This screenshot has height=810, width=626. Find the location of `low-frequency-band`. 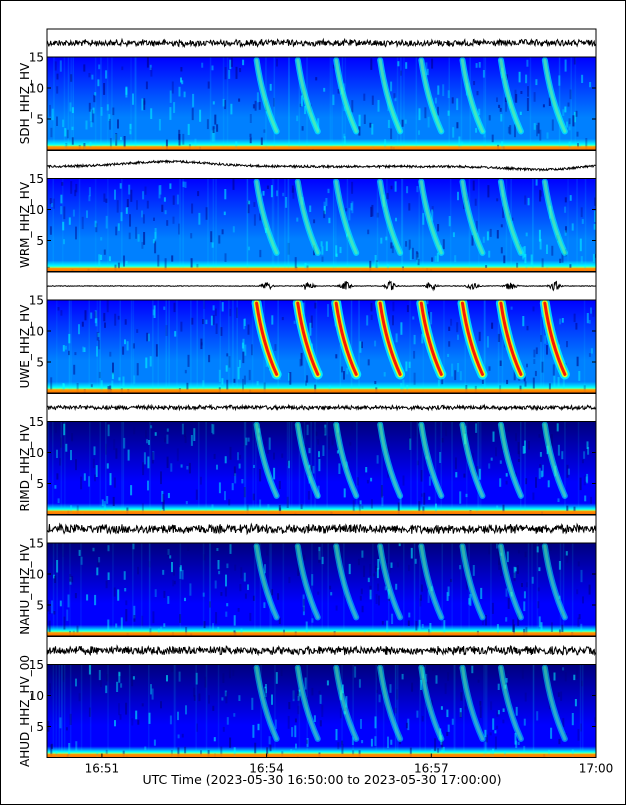

low-frequency-band is located at coordinates (321, 634).